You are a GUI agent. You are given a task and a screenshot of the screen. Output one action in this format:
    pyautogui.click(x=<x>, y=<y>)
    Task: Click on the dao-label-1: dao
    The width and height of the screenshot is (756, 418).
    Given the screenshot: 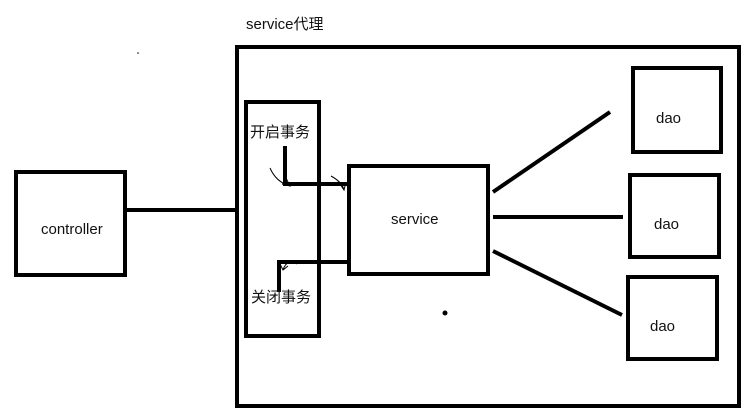 What is the action you would take?
    pyautogui.click(x=669, y=118)
    